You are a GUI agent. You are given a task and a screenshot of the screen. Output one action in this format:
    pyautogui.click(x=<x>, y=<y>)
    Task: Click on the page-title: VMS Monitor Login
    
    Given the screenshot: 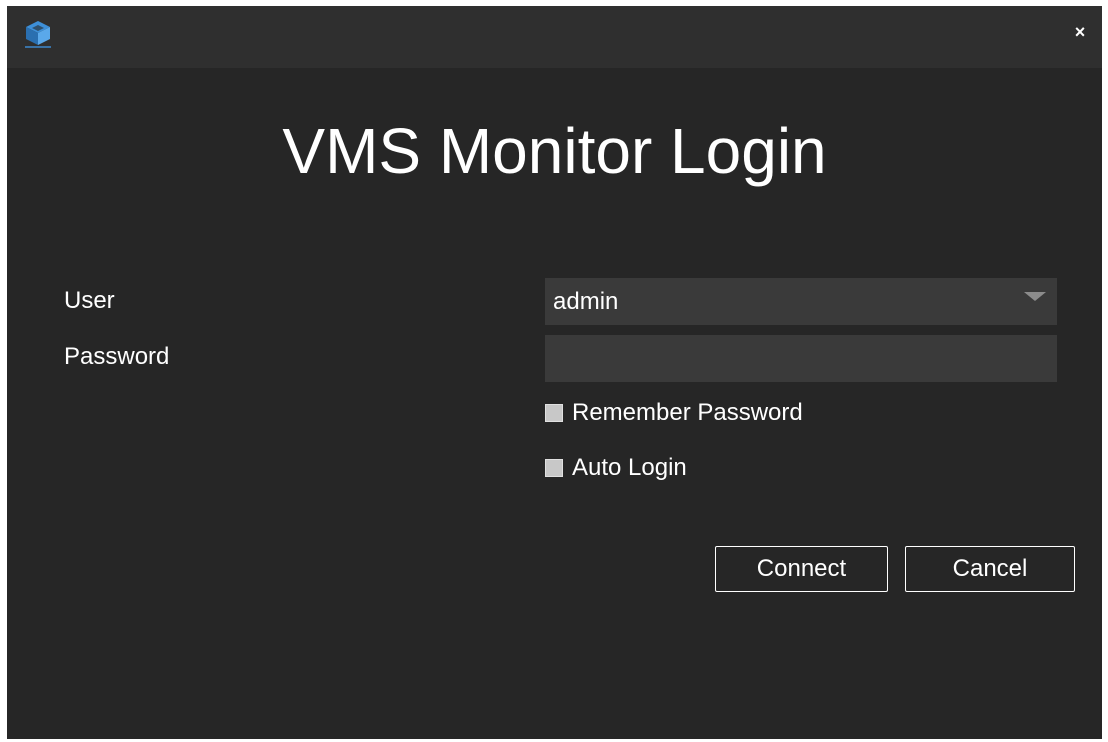 What is the action you would take?
    pyautogui.click(x=554, y=151)
    